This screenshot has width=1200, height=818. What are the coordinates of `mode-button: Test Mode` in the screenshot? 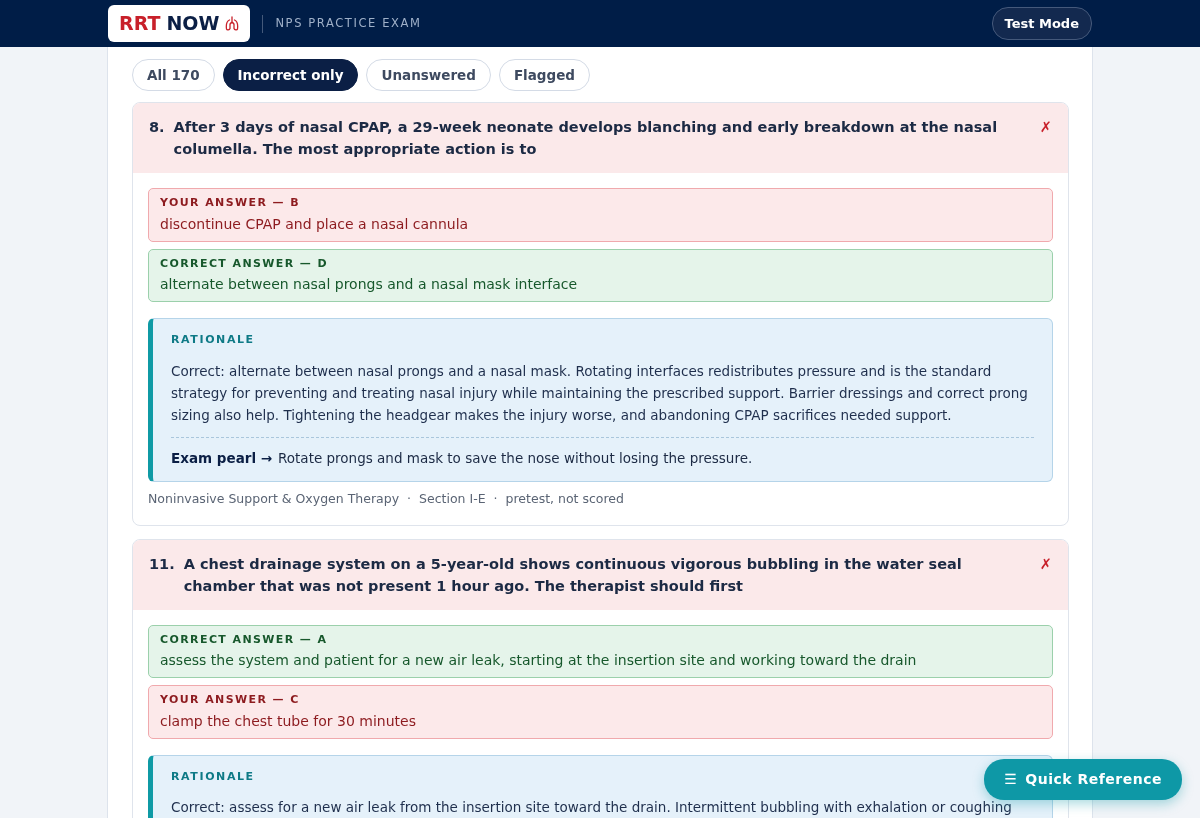 It's located at (1041, 23).